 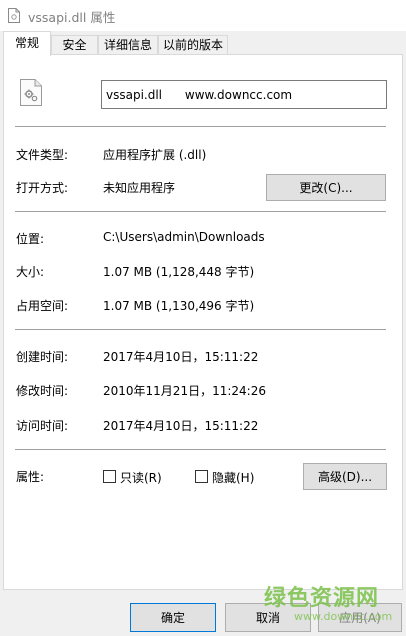 I want to click on size-value: 1.07 MB (1,128,448 字节), so click(x=179, y=272).